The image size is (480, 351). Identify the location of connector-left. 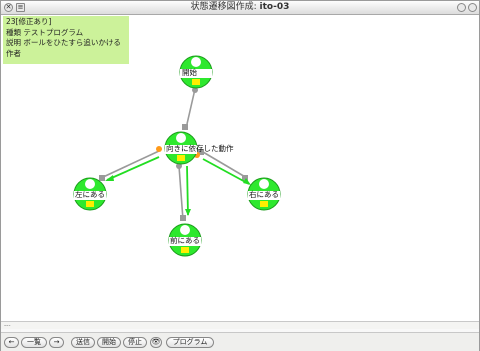
(159, 149).